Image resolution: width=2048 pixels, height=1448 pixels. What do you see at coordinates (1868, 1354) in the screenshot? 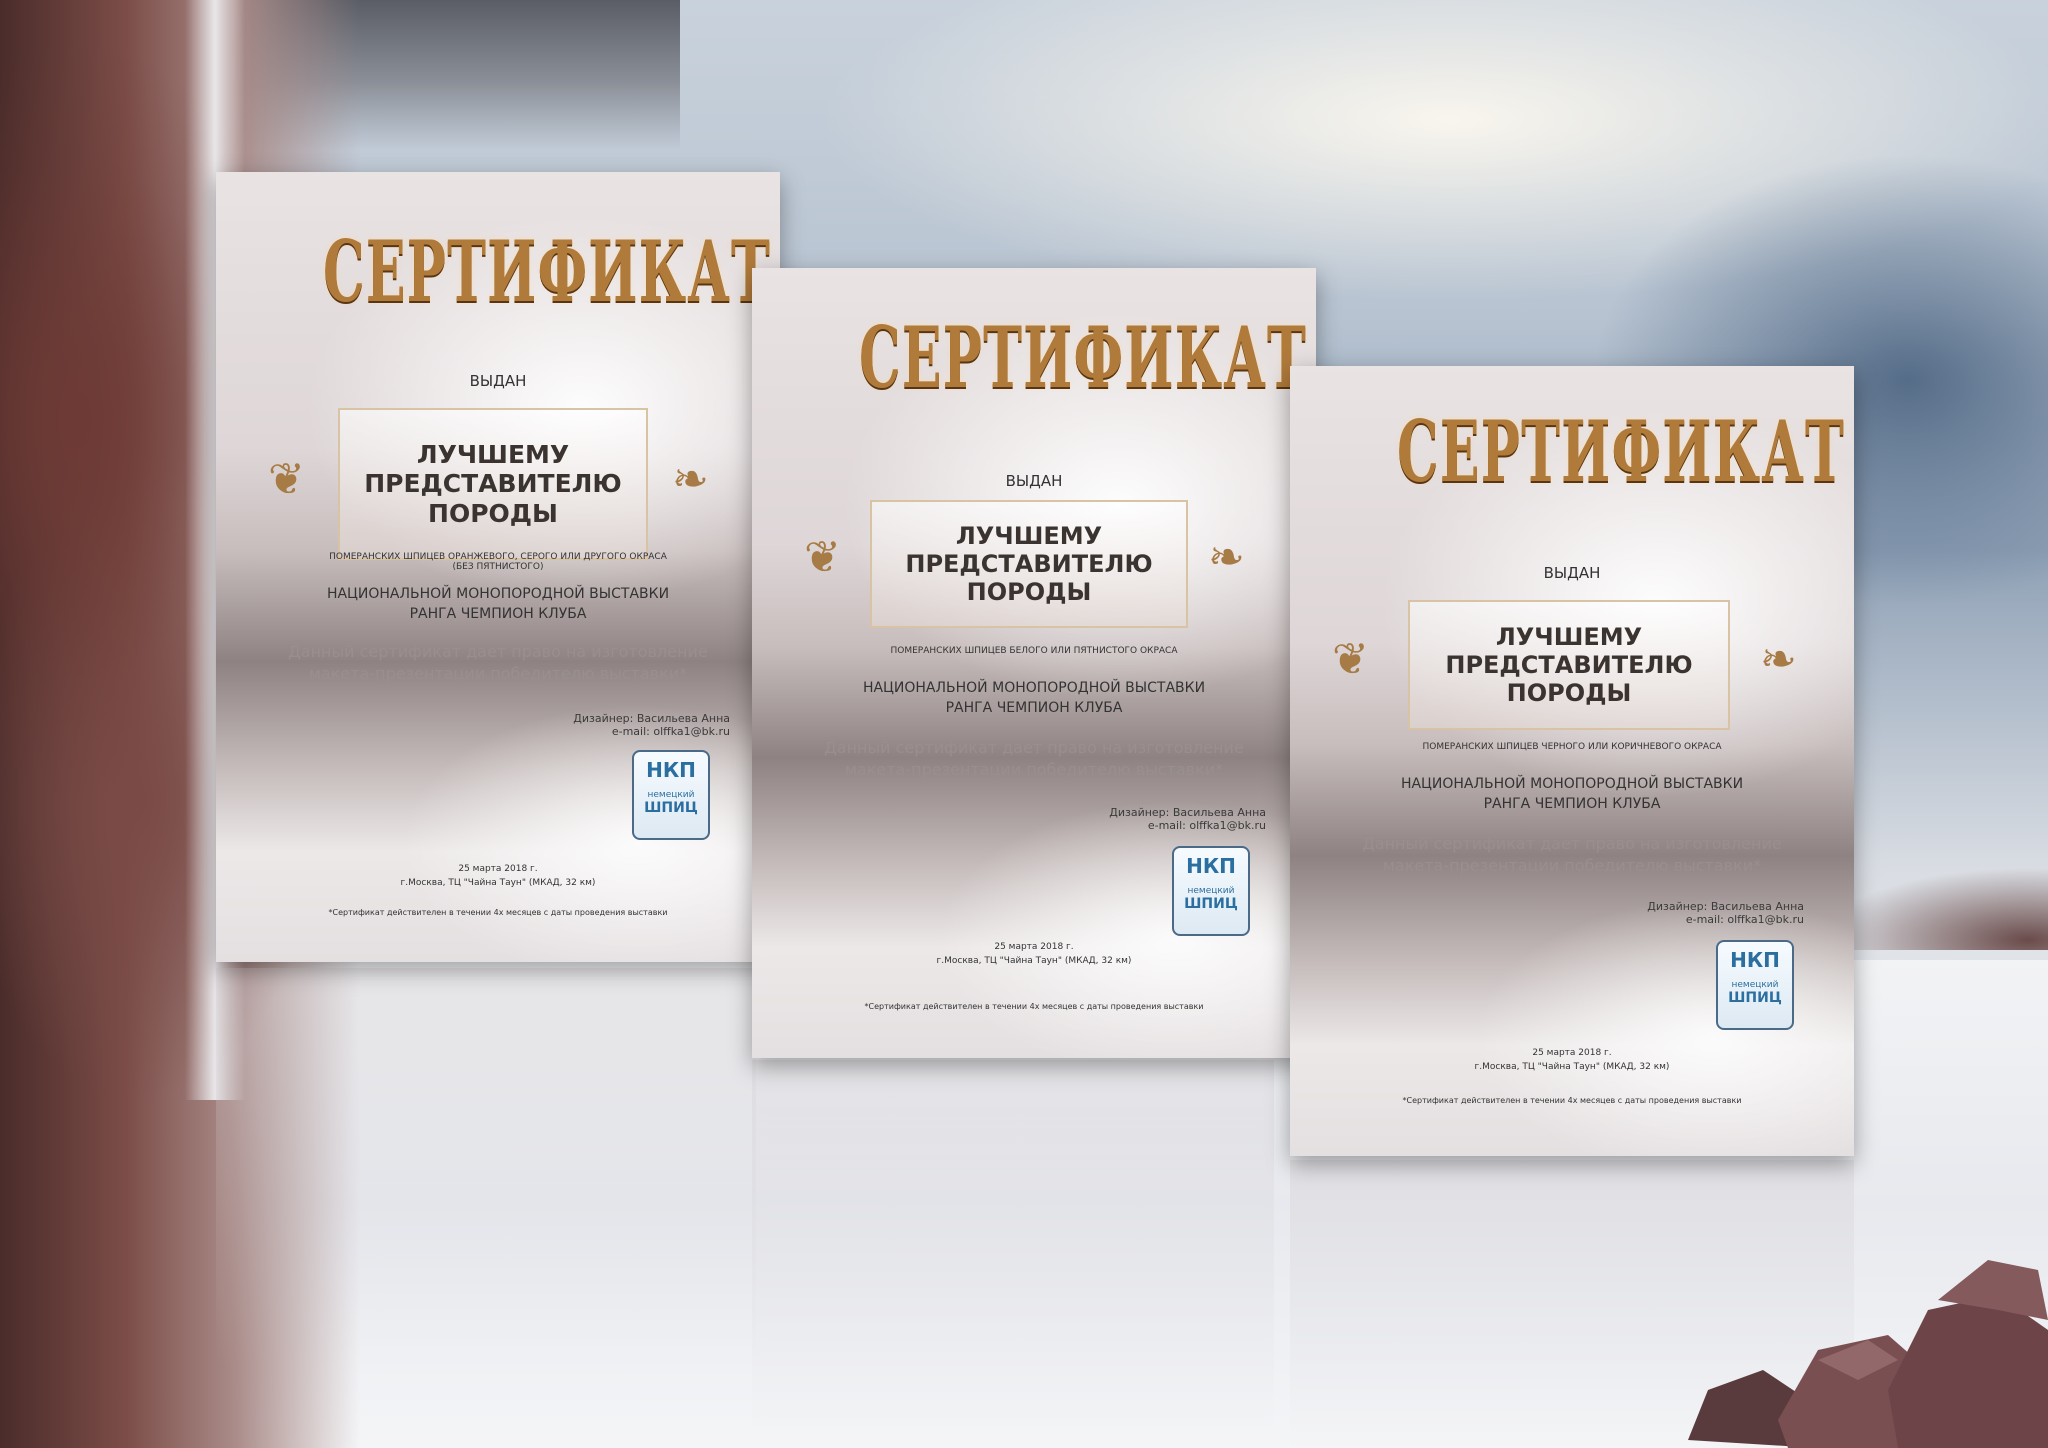
I see `red-rocks` at bounding box center [1868, 1354].